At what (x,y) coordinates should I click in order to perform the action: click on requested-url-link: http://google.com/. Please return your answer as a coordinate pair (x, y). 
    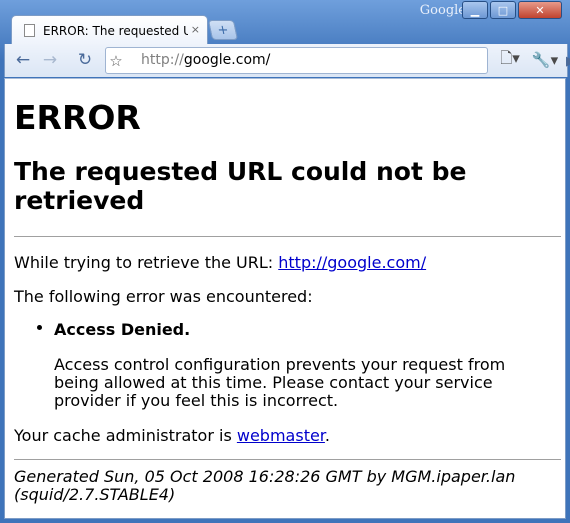
    Looking at the image, I should click on (352, 262).